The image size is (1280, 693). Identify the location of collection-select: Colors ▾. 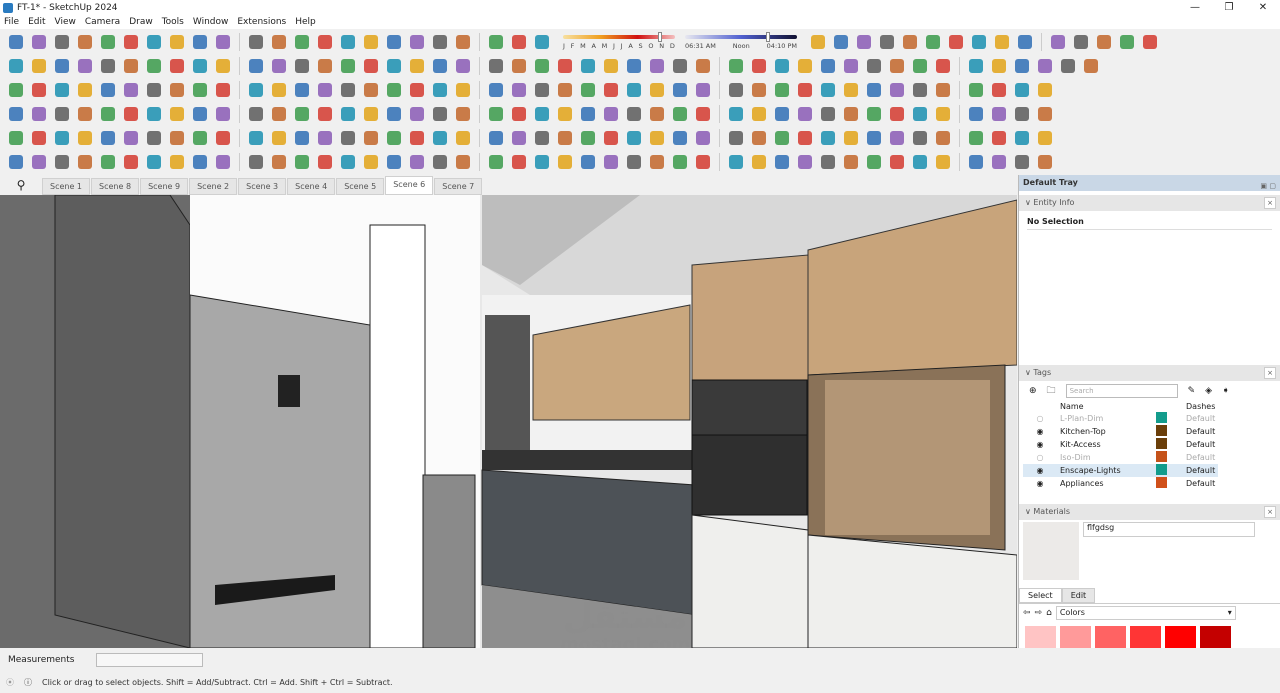
(1145, 613).